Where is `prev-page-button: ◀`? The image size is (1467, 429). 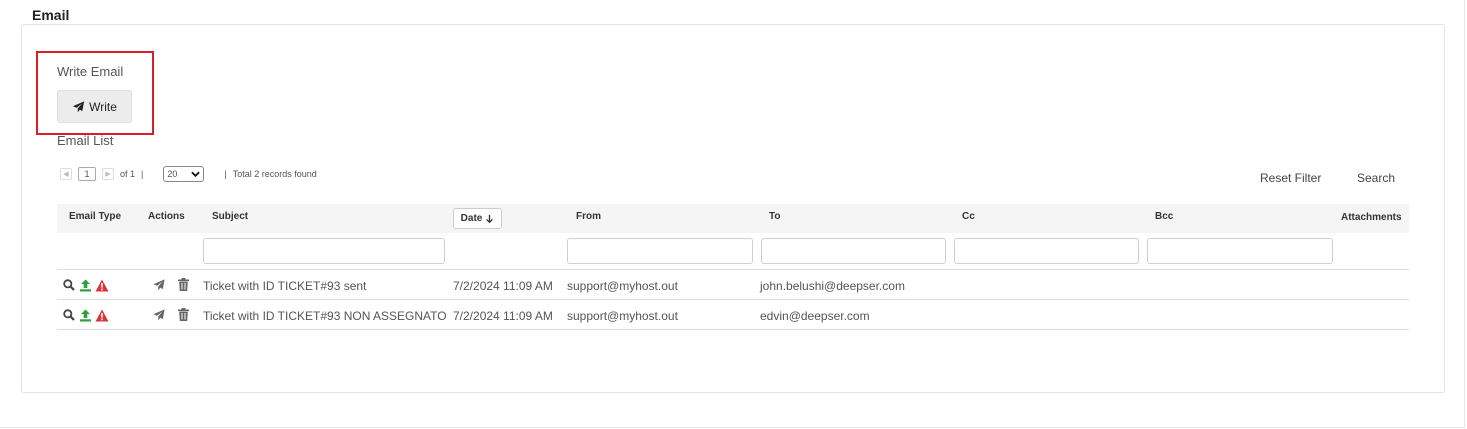 prev-page-button: ◀ is located at coordinates (66, 174).